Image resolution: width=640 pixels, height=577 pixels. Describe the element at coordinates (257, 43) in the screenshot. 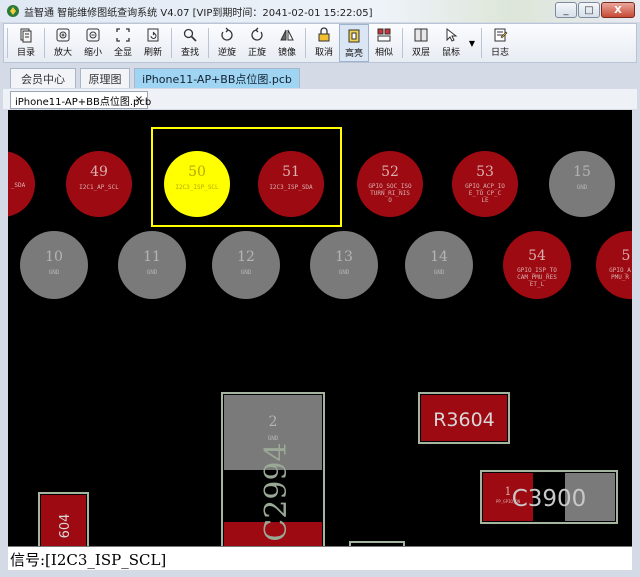

I see `rotate-cw-button: 正旋` at that location.